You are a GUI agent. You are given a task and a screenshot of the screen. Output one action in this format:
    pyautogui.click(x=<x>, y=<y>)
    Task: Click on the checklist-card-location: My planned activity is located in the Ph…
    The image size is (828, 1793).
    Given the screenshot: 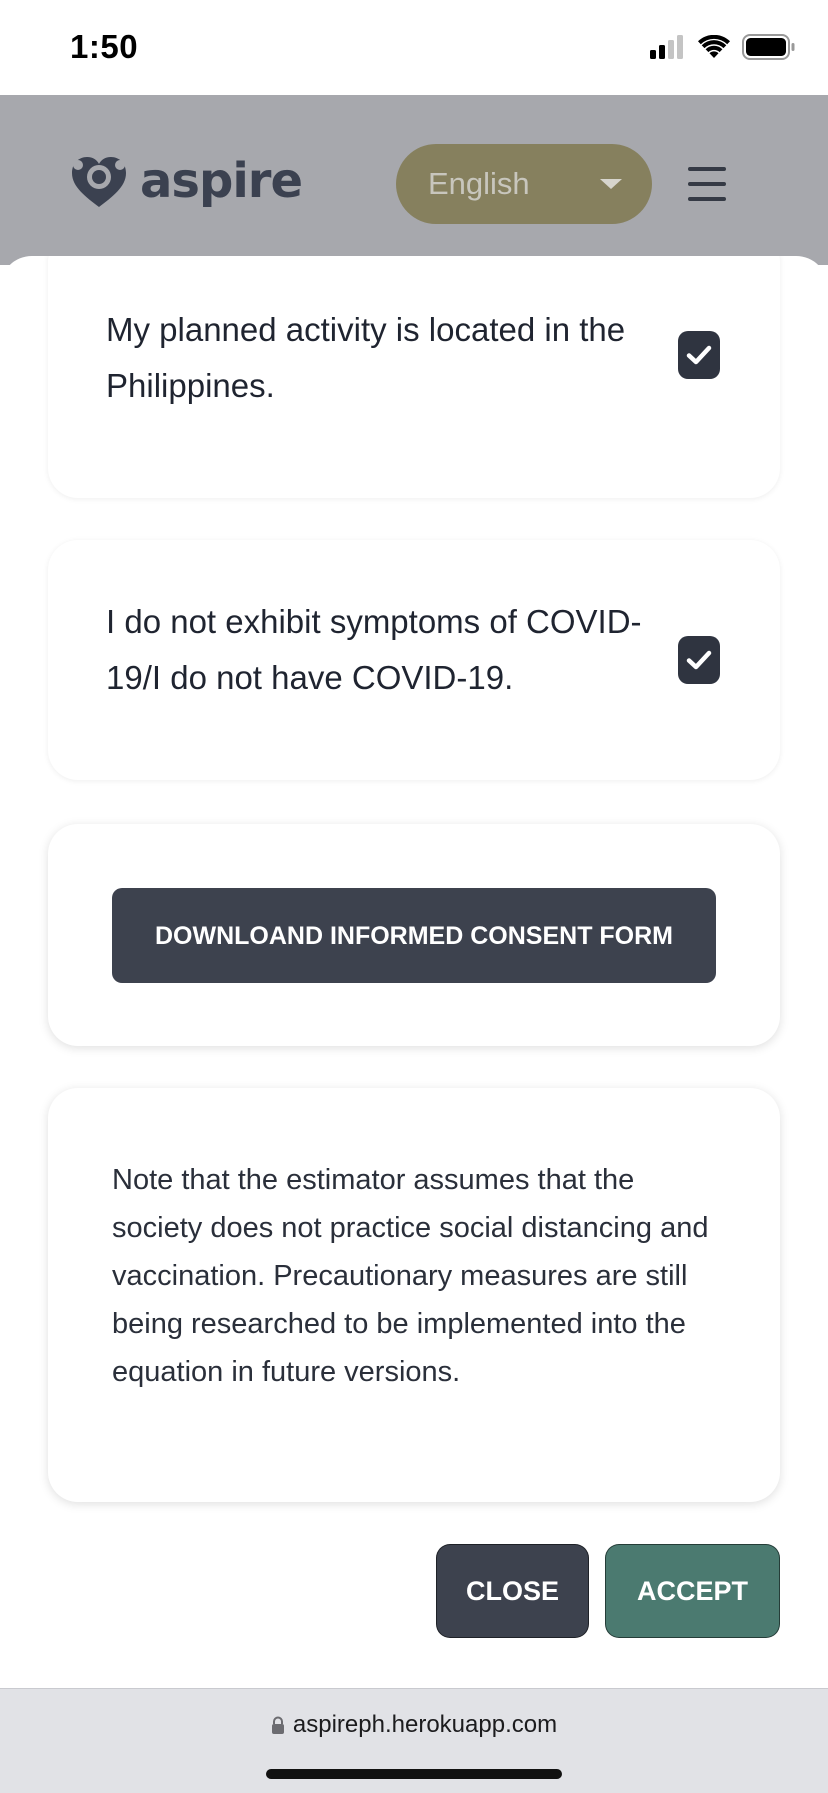 What is the action you would take?
    pyautogui.click(x=414, y=377)
    